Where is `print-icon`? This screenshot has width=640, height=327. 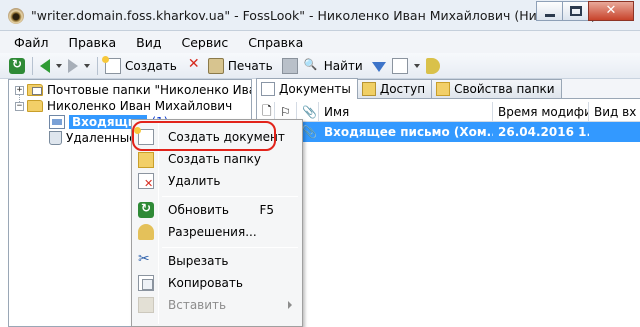
print-icon is located at coordinates (215, 65).